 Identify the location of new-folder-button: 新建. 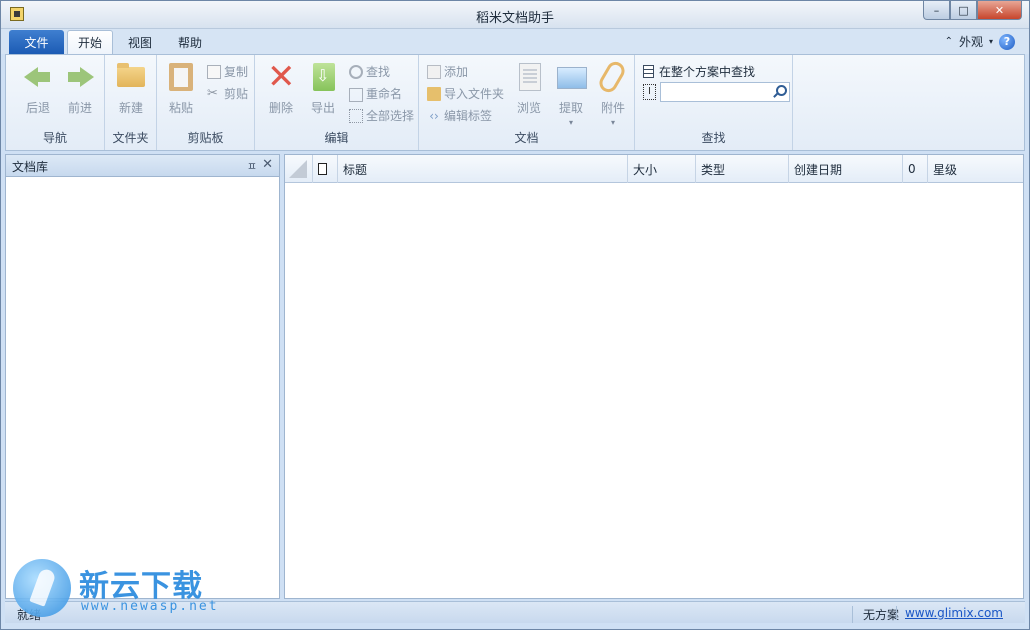
(131, 88).